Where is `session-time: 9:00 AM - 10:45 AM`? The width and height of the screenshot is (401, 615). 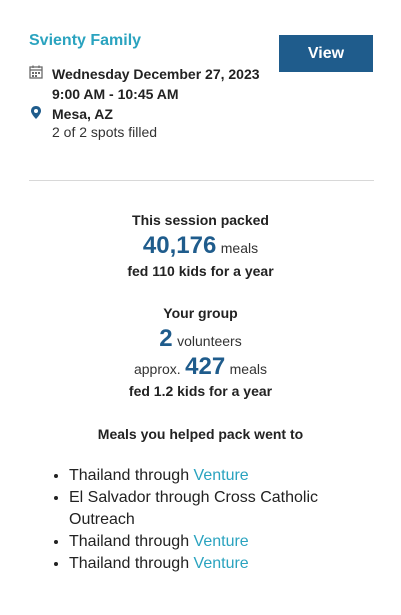 session-time: 9:00 AM - 10:45 AM is located at coordinates (115, 94).